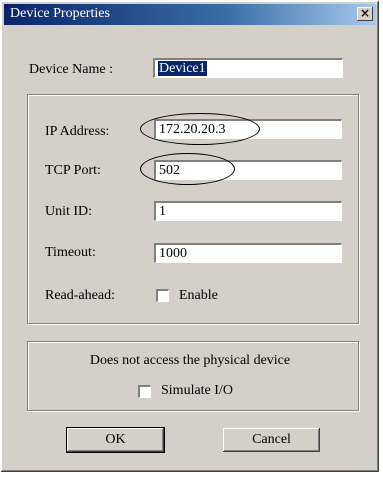 Image resolution: width=383 pixels, height=477 pixels. Describe the element at coordinates (197, 391) in the screenshot. I see `simulate-io-label: Simulate I/O` at that location.